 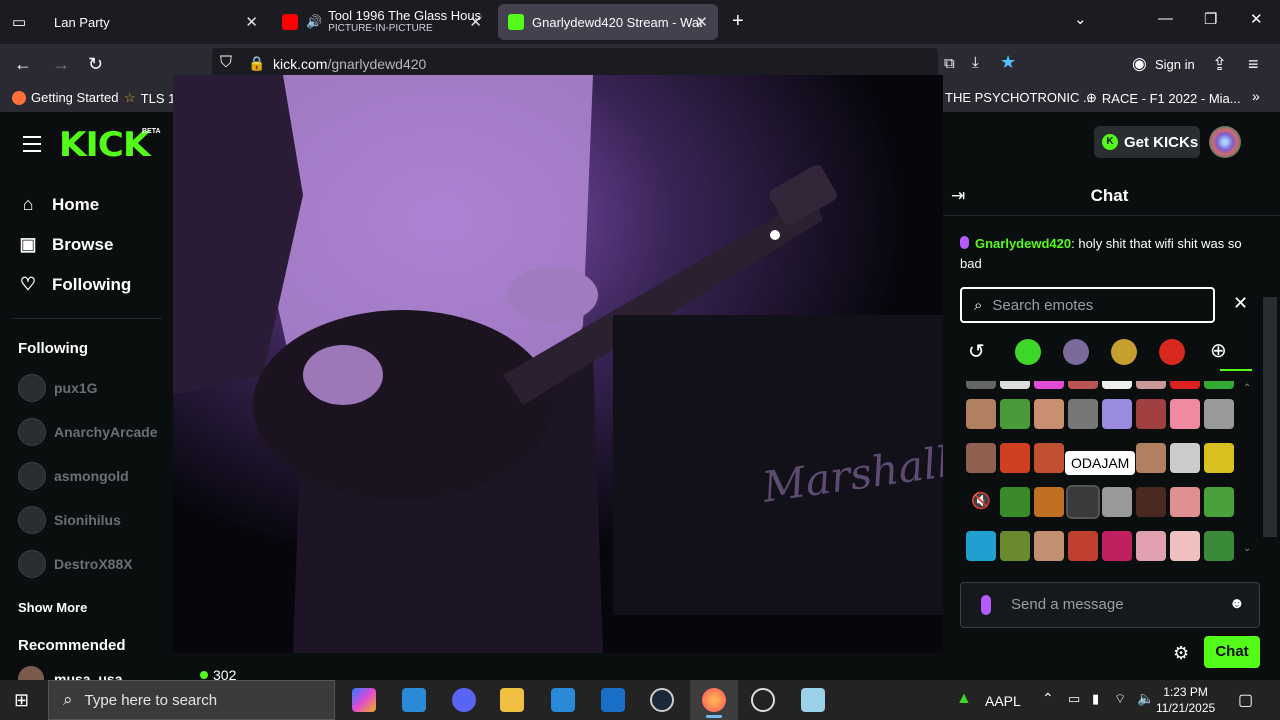 I want to click on user-avatar, so click(x=1225, y=142).